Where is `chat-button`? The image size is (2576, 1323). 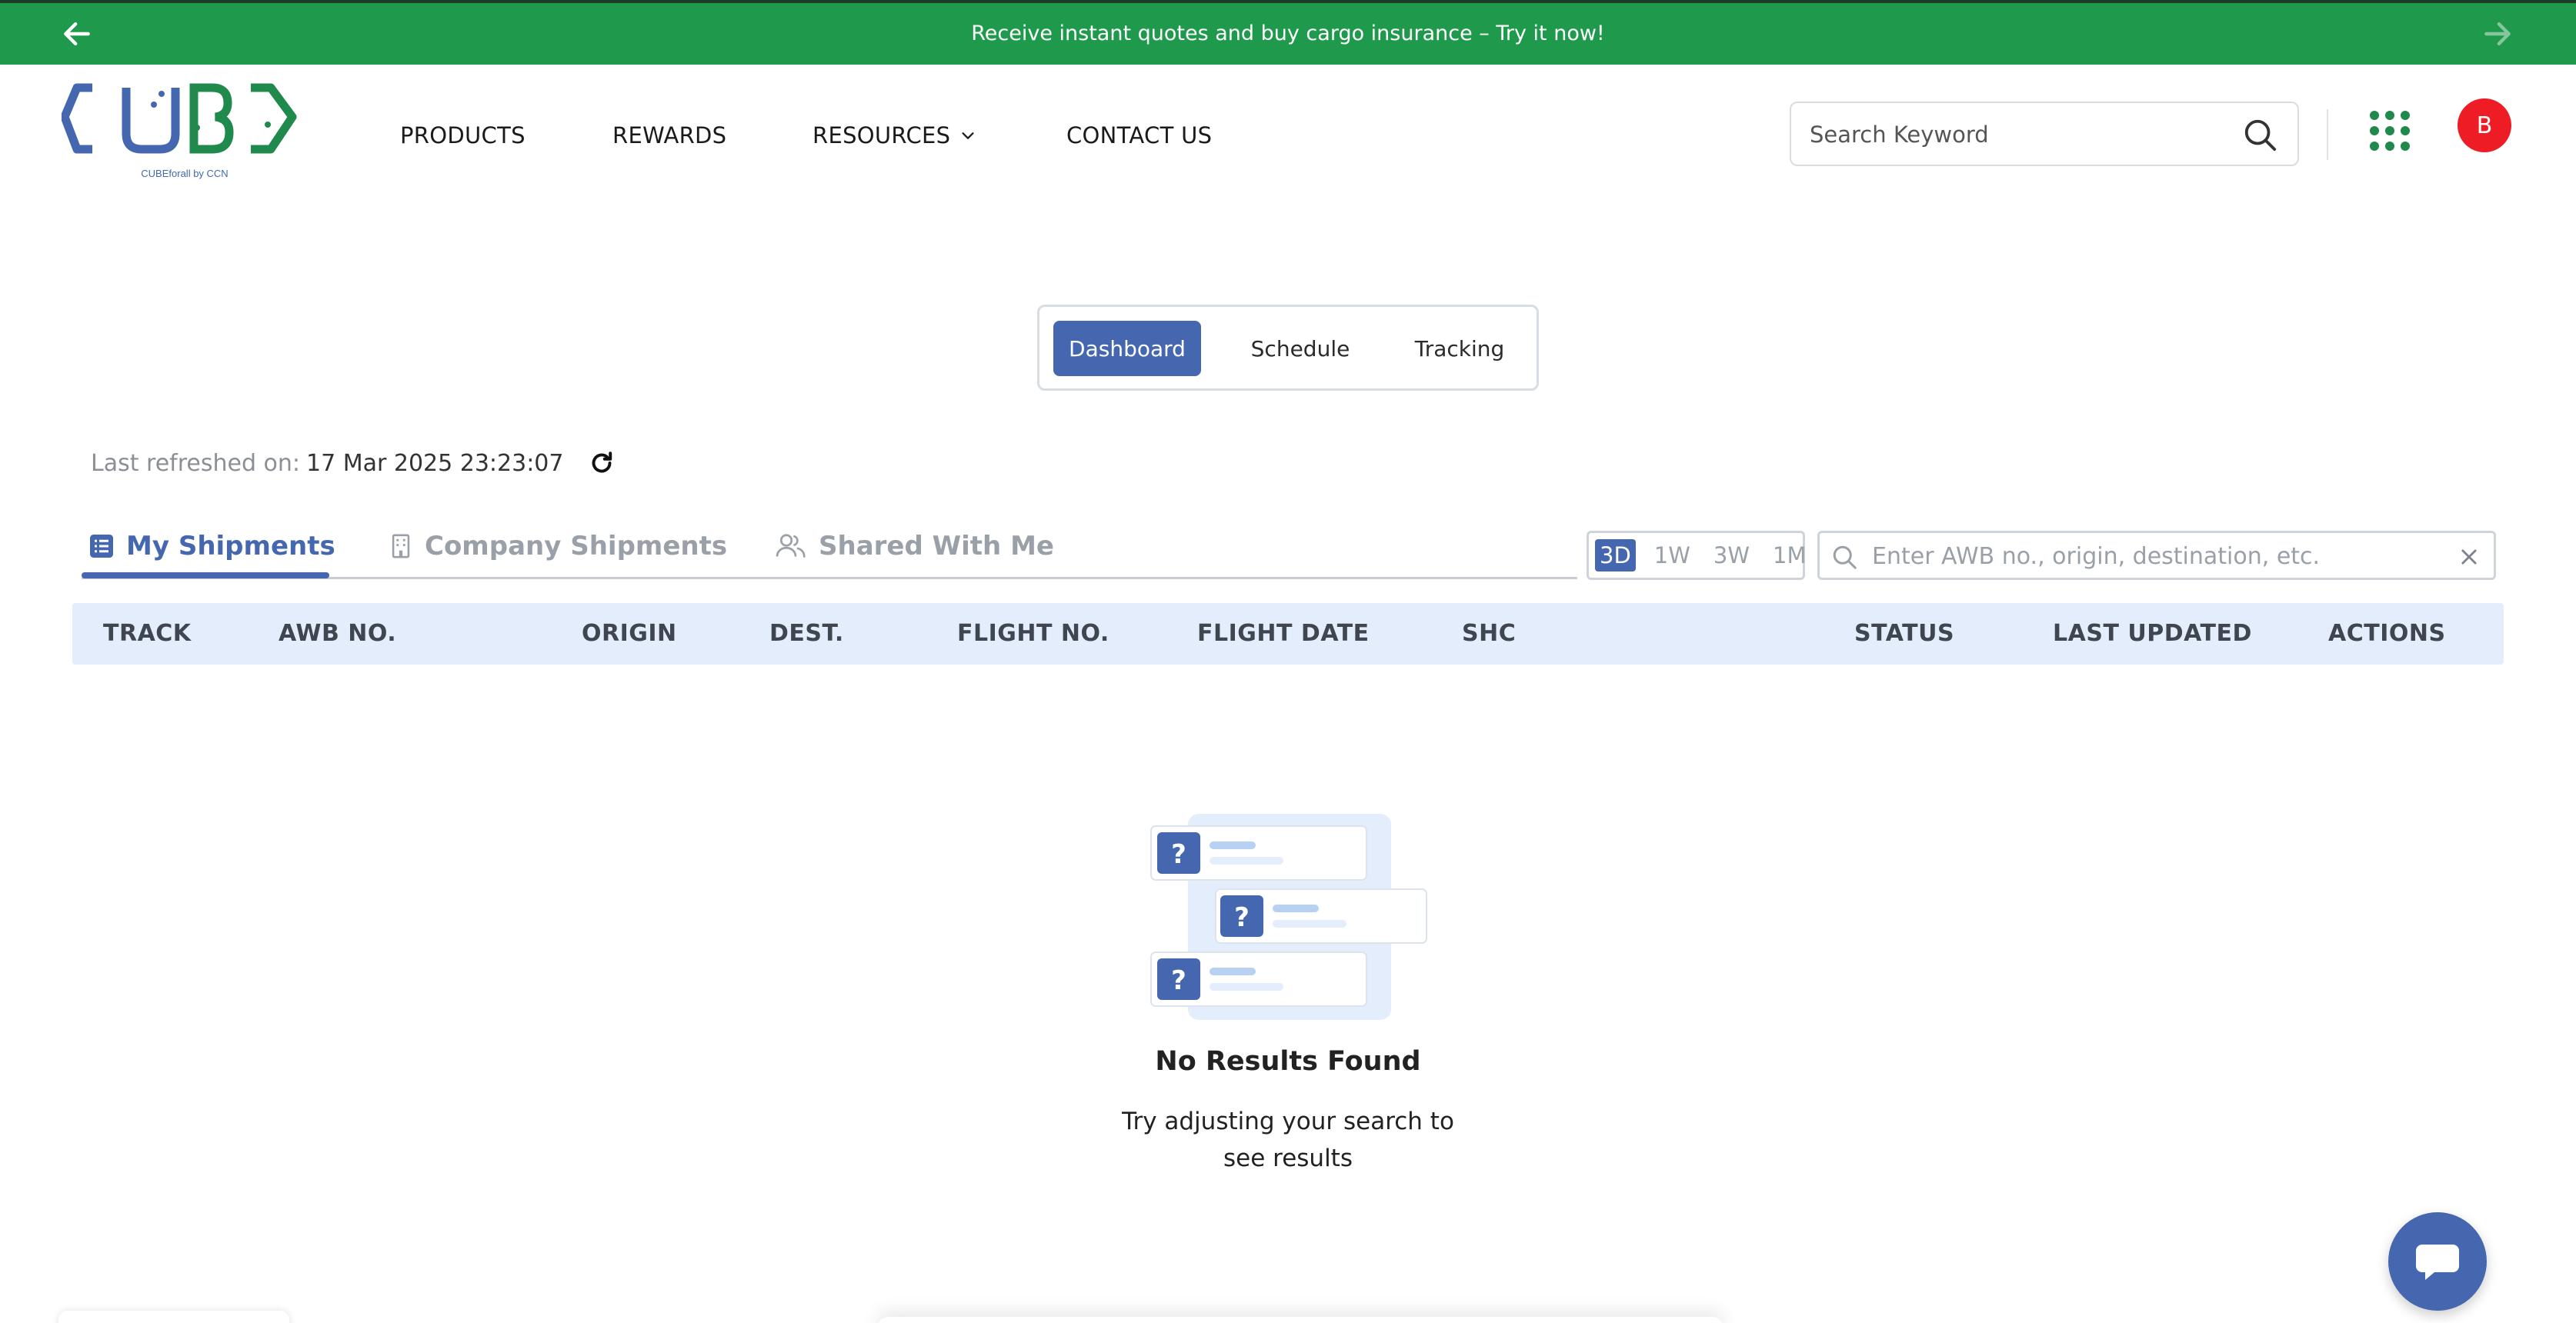
chat-button is located at coordinates (2438, 1262).